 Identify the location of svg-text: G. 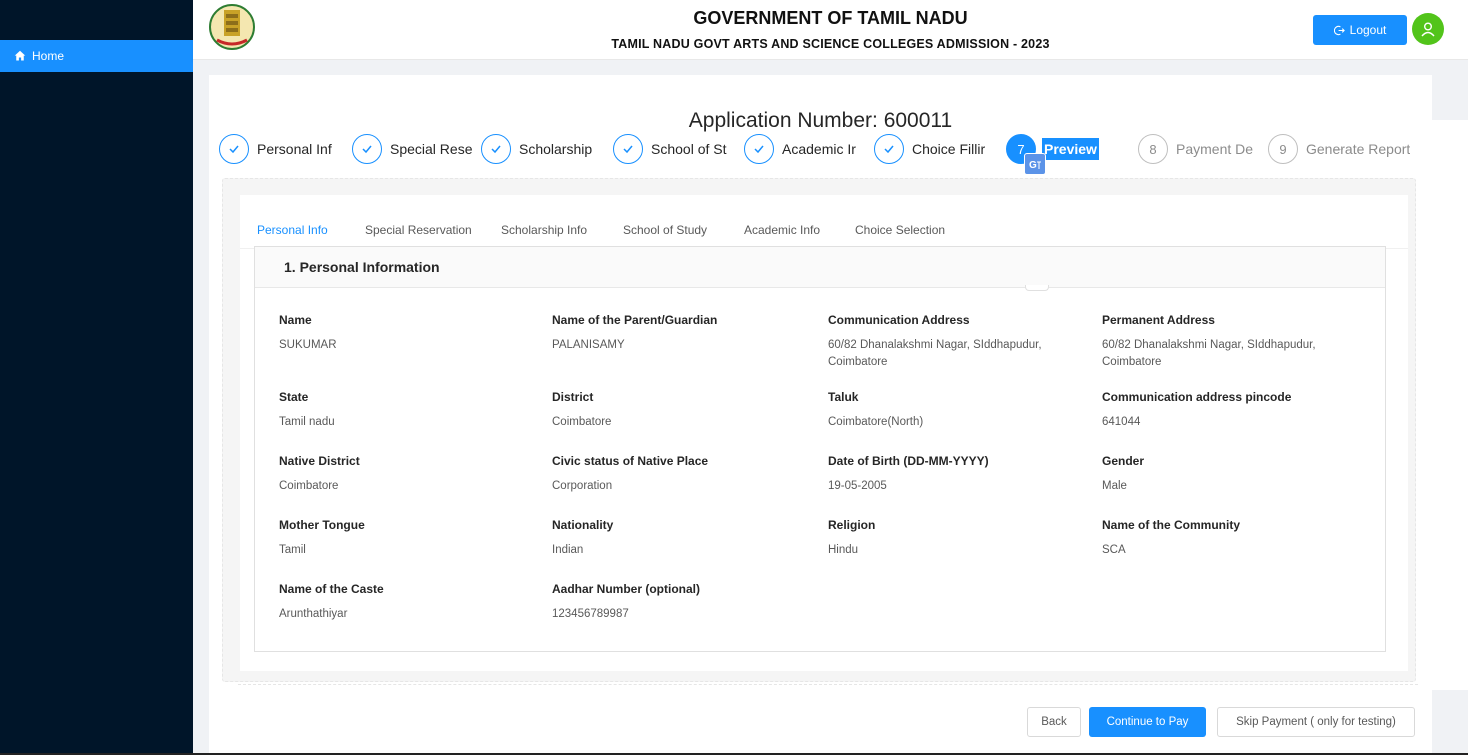
(1033, 165).